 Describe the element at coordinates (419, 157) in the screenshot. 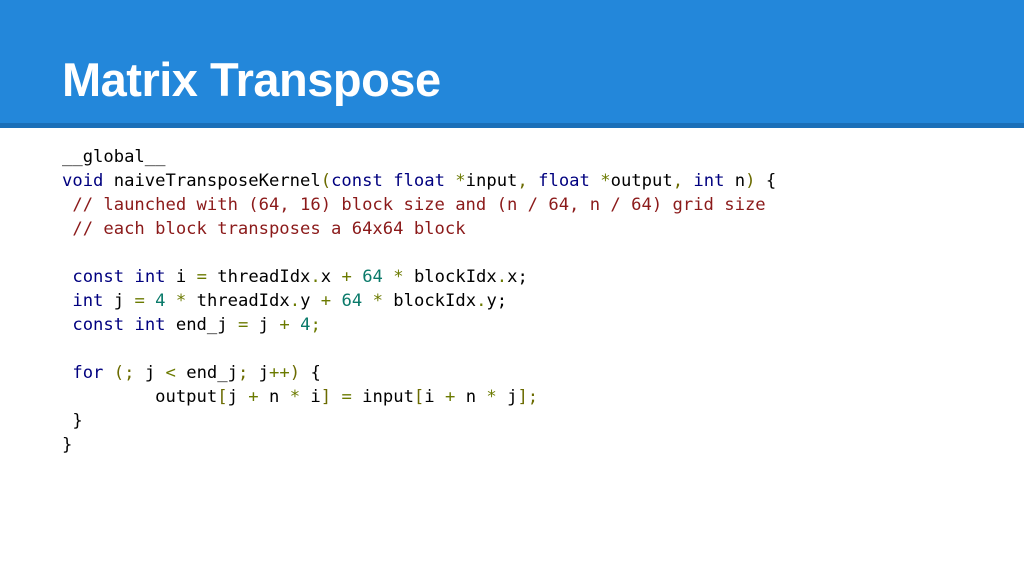

I see `code-line: __global__` at that location.